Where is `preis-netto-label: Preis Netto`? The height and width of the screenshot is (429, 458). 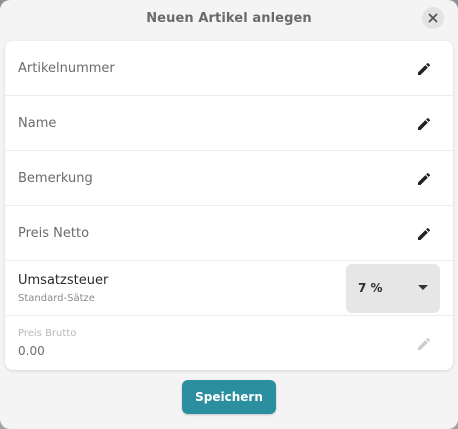
preis-netto-label: Preis Netto is located at coordinates (54, 233).